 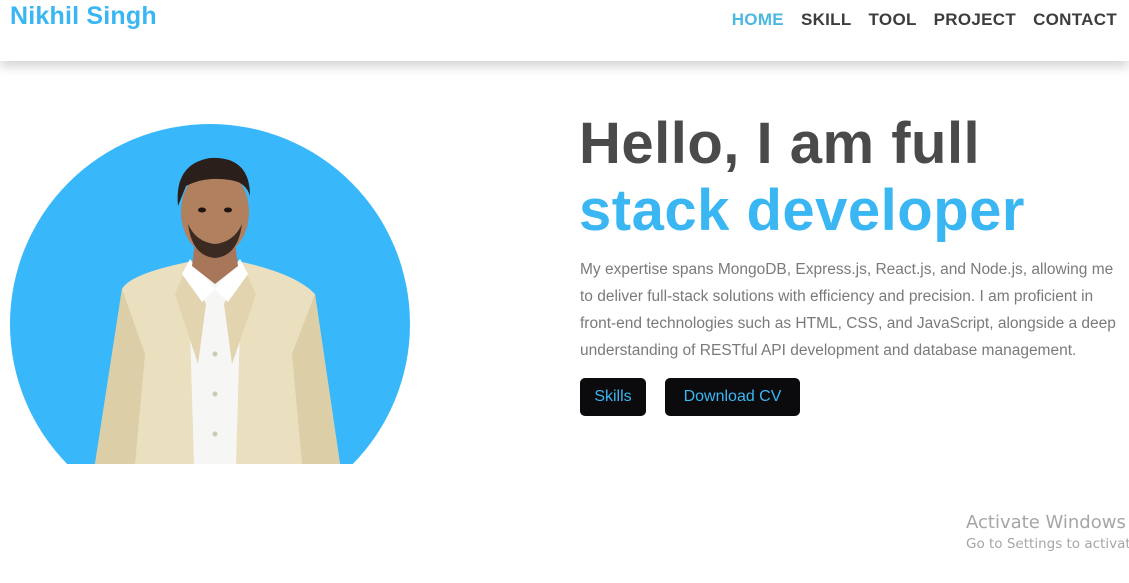 What do you see at coordinates (758, 20) in the screenshot?
I see `nav-item-home: HOME` at bounding box center [758, 20].